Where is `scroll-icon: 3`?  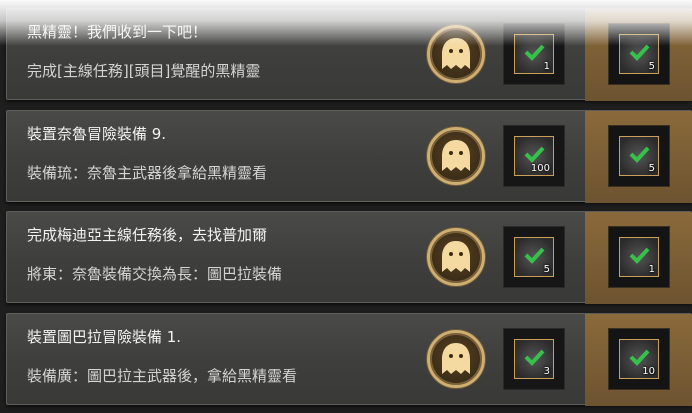 scroll-icon: 3 is located at coordinates (534, 359).